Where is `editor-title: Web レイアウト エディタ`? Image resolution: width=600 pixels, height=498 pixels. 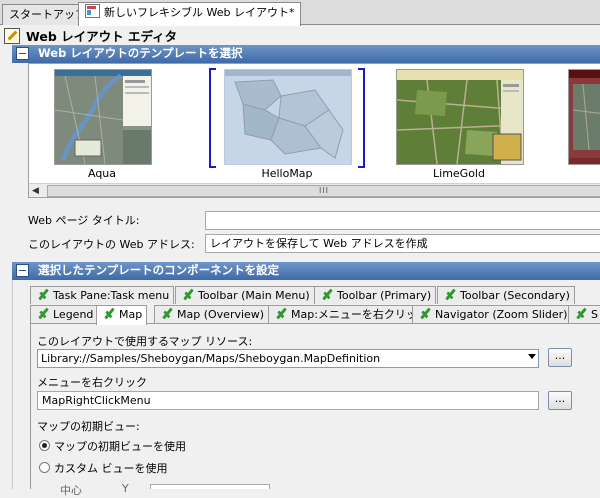
editor-title: Web レイアウト エディタ is located at coordinates (90, 37).